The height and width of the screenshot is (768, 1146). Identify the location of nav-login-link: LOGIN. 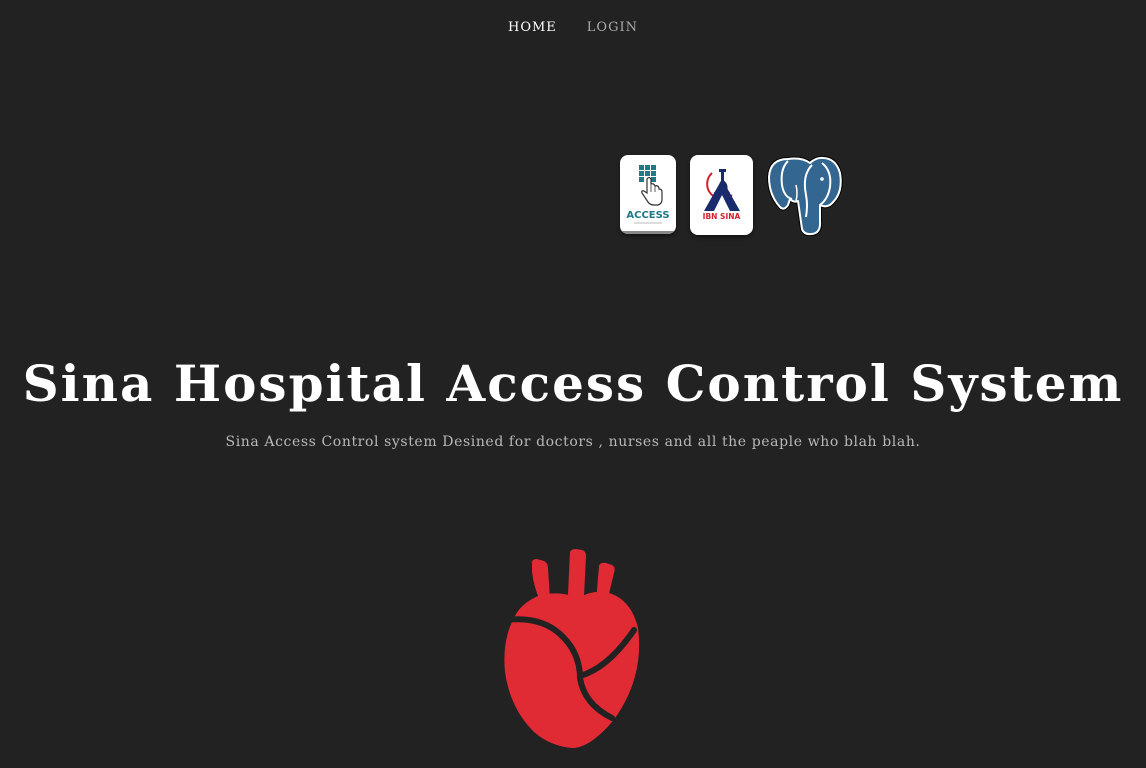
(612, 28).